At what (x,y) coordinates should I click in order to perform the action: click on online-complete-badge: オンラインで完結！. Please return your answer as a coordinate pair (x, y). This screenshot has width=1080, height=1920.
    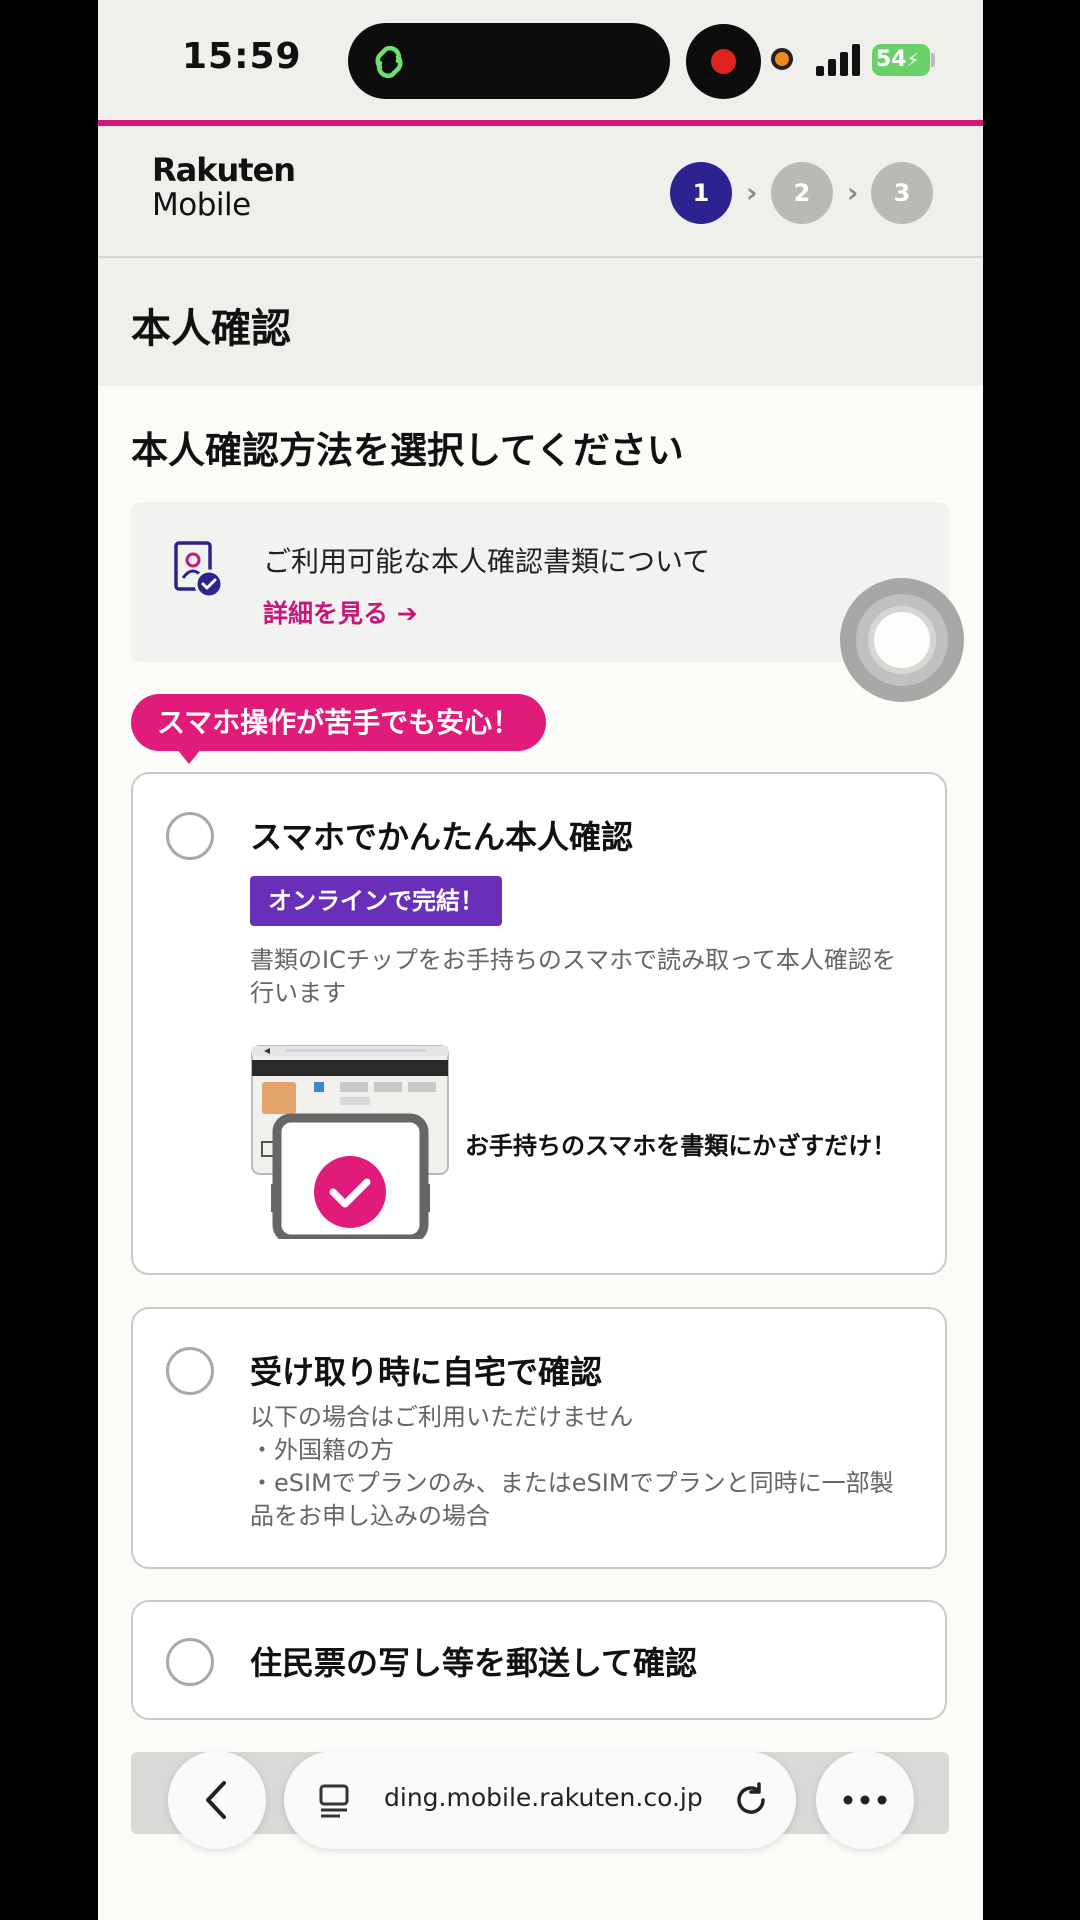
    Looking at the image, I should click on (376, 901).